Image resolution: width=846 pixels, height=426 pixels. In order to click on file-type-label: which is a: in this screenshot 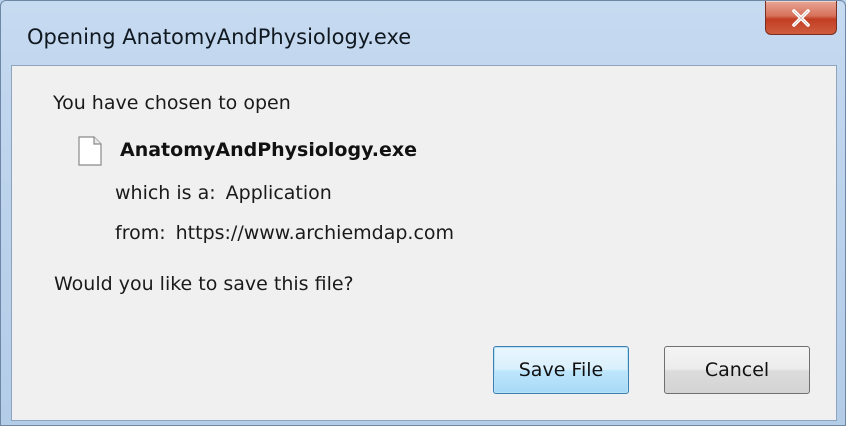, I will do `click(165, 193)`.